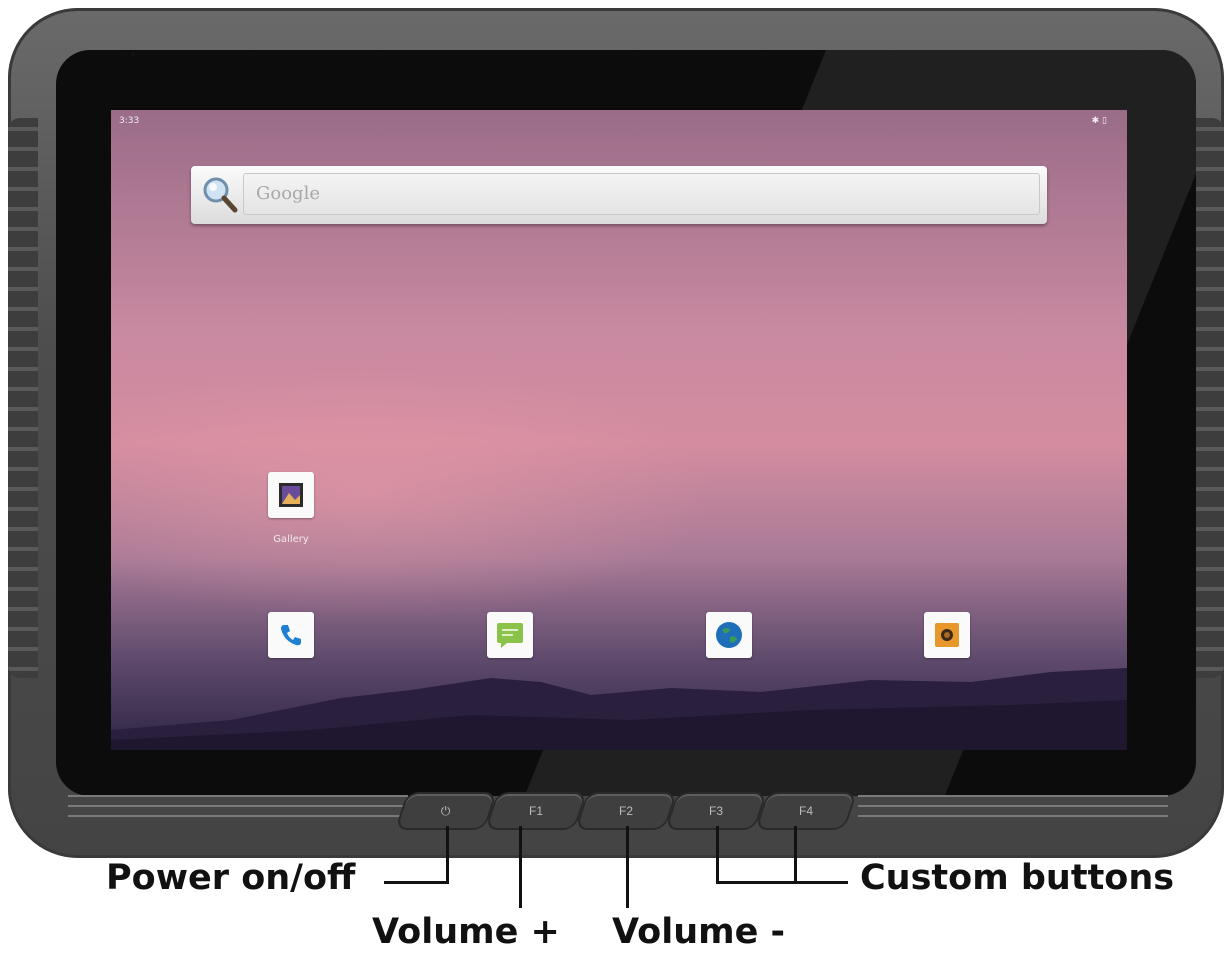  I want to click on camera-icon, so click(947, 635).